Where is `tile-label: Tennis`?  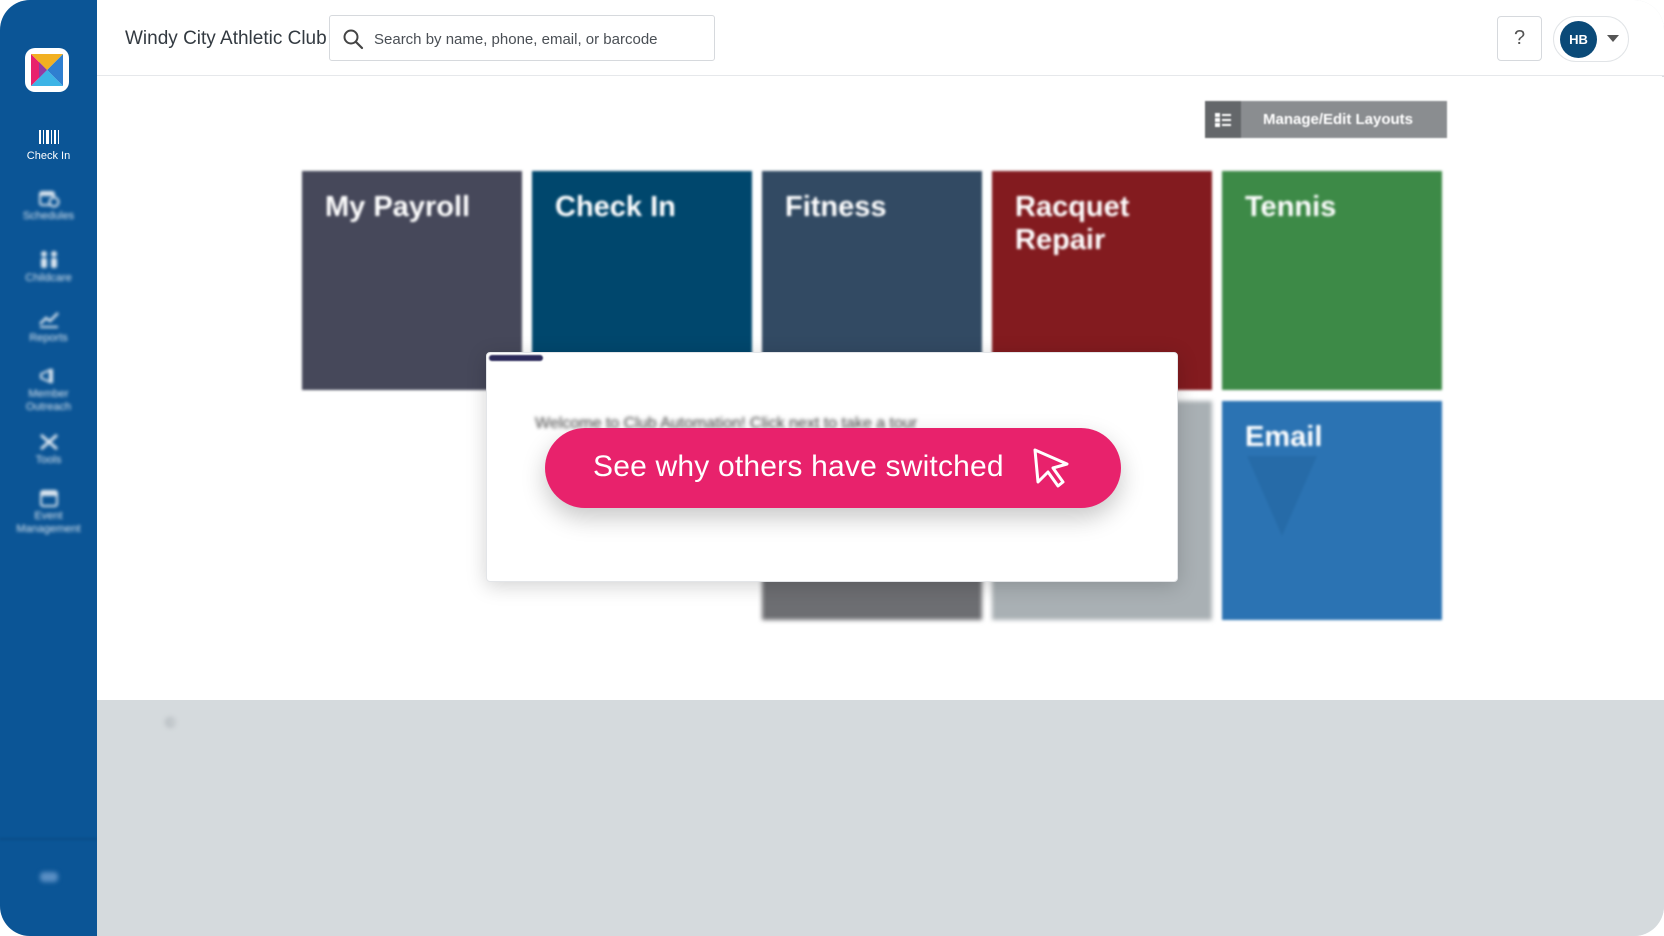
tile-label: Tennis is located at coordinates (1291, 207).